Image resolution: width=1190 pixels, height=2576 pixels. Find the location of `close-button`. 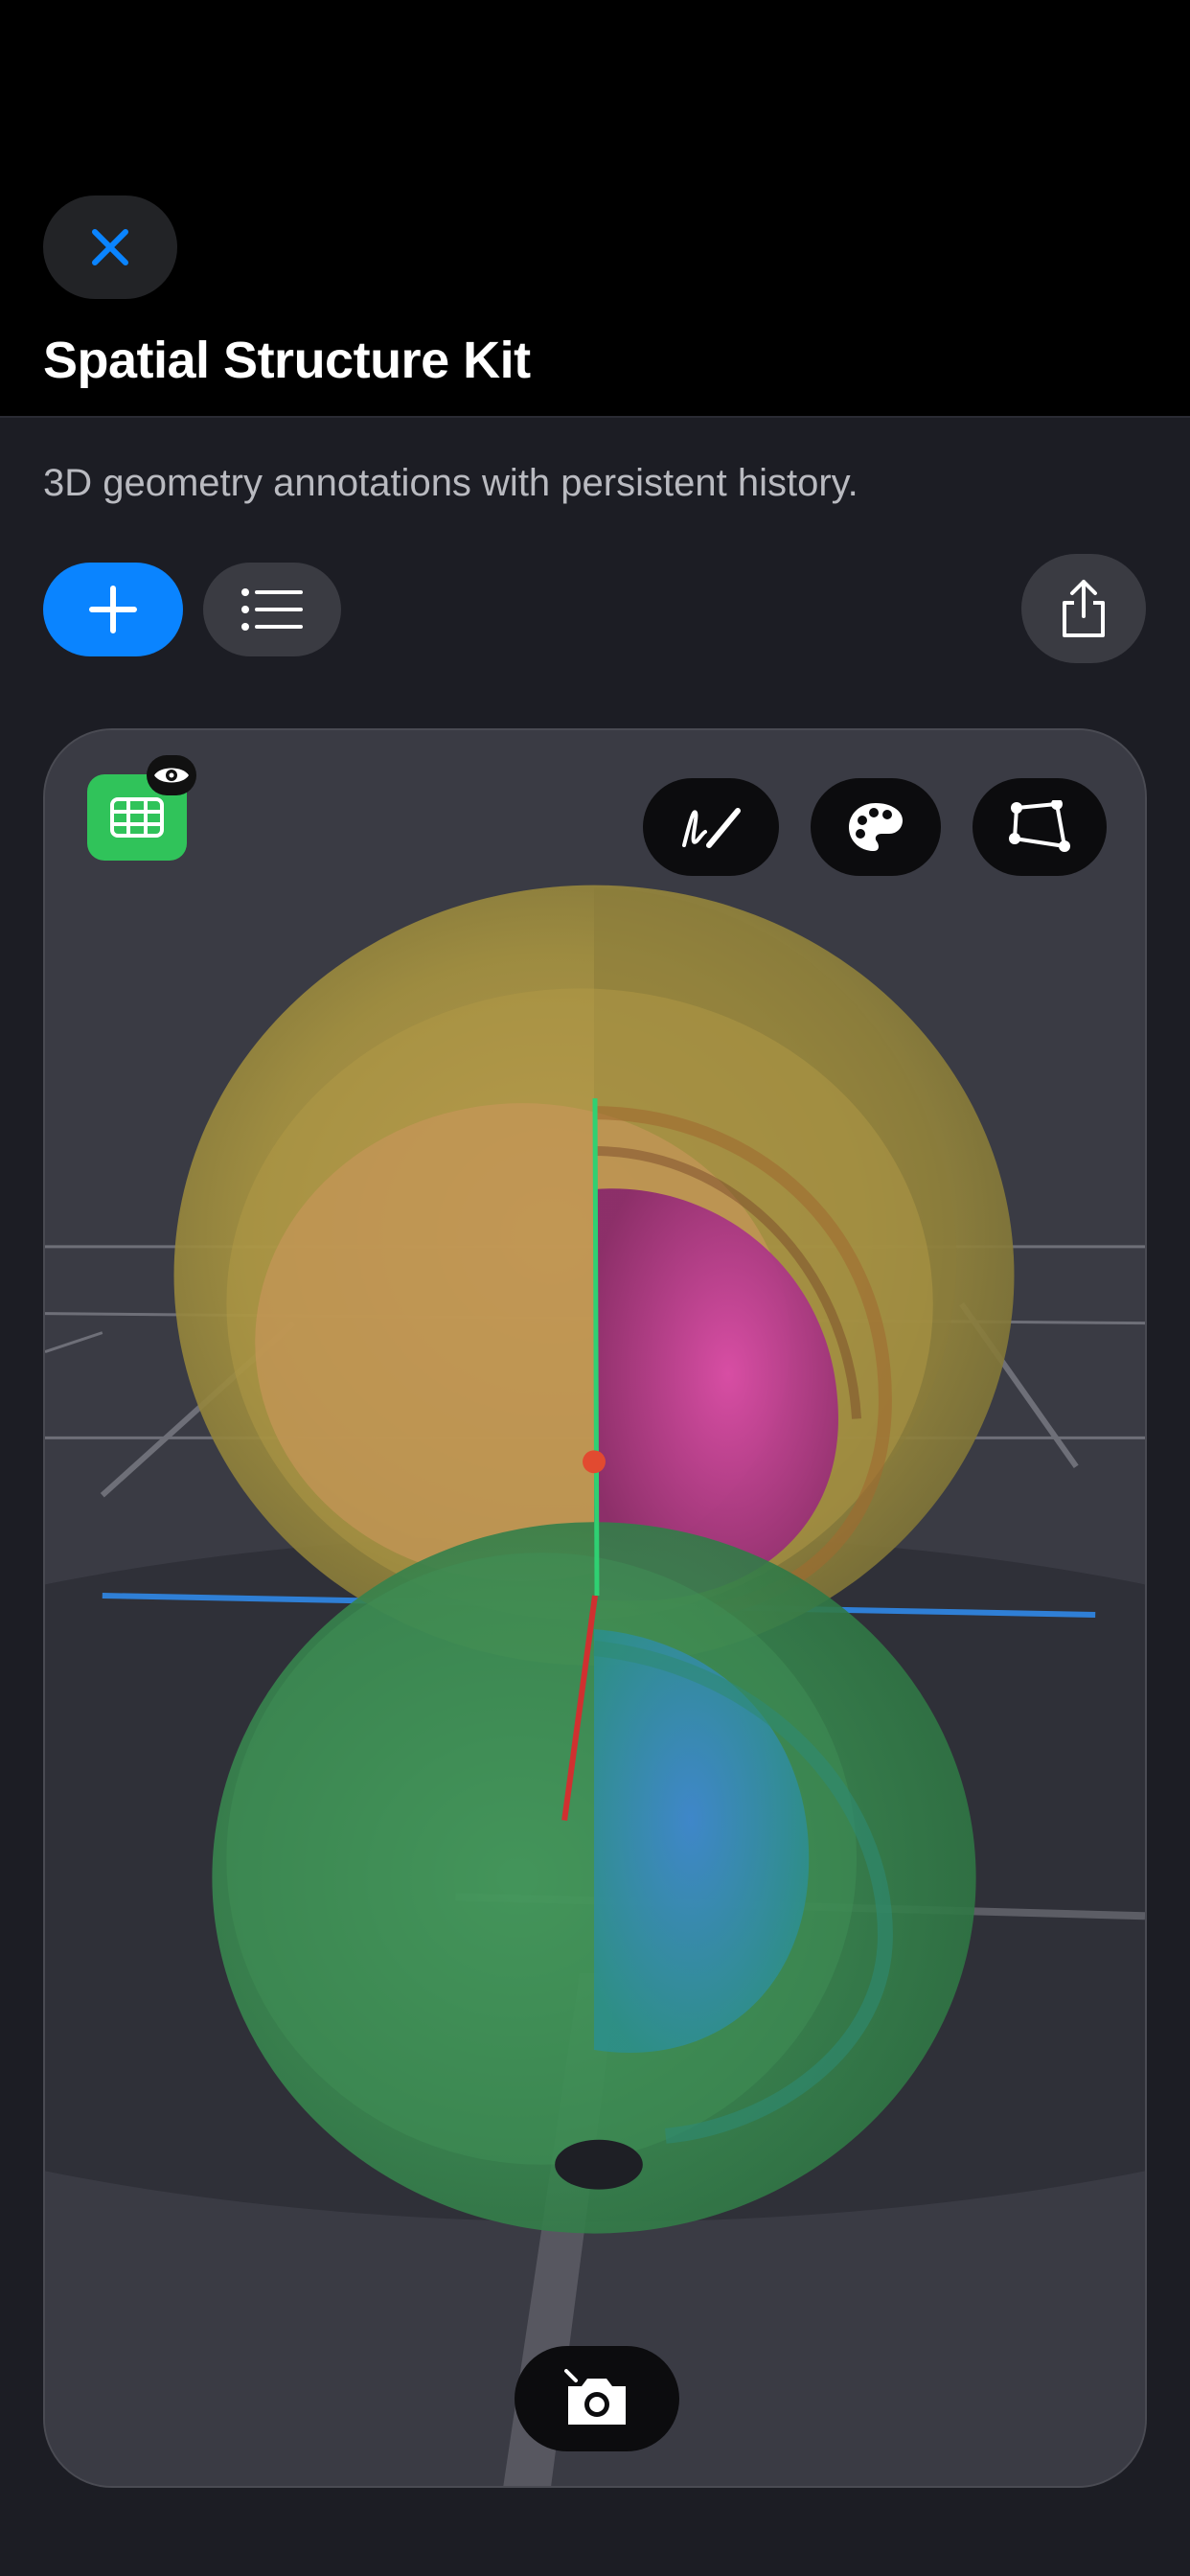

close-button is located at coordinates (110, 247).